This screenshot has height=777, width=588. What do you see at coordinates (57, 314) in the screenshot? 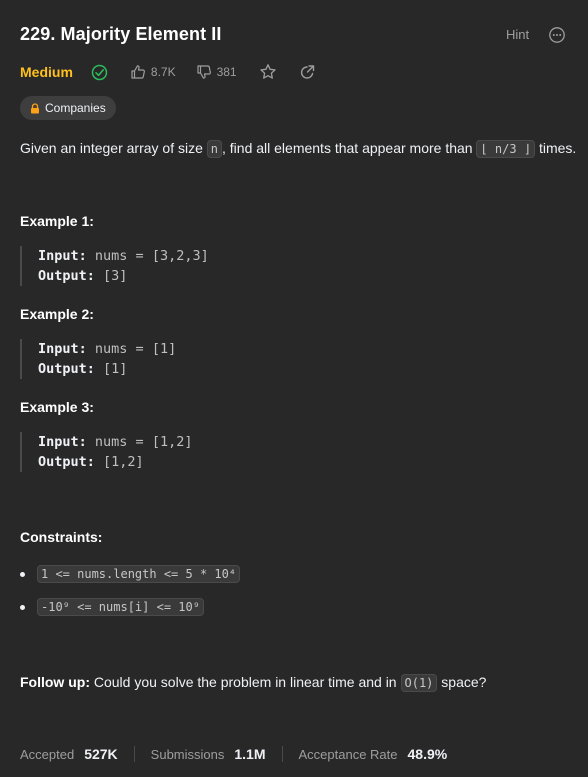
I see `example-2-title: Example 2:` at bounding box center [57, 314].